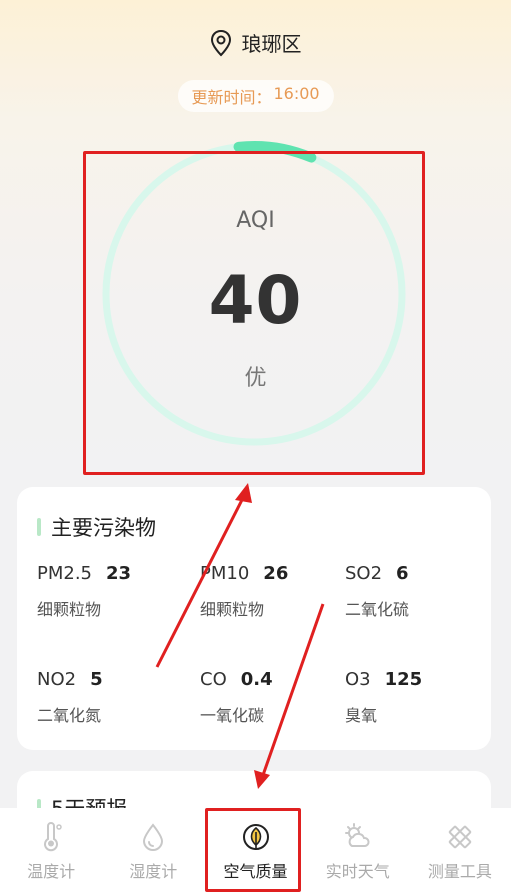  What do you see at coordinates (213, 679) in the screenshot?
I see `pollutant-name: CO` at bounding box center [213, 679].